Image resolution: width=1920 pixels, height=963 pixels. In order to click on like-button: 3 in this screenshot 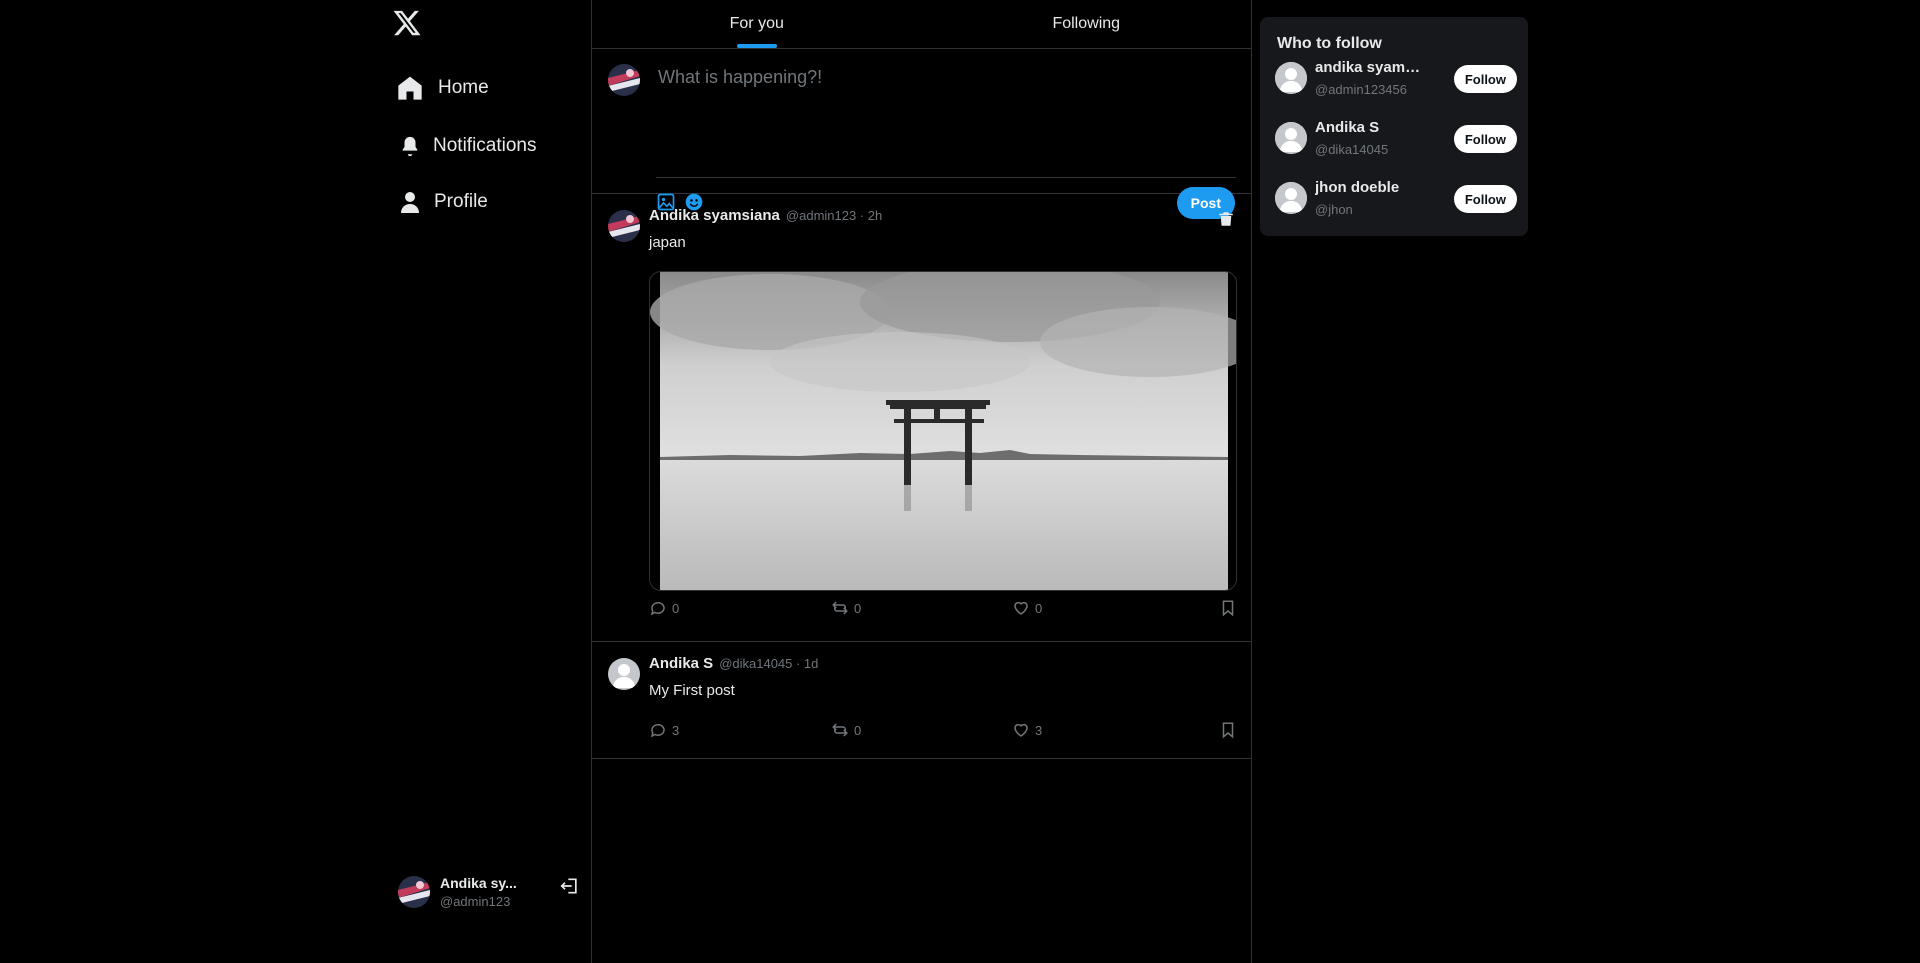, I will do `click(1027, 730)`.